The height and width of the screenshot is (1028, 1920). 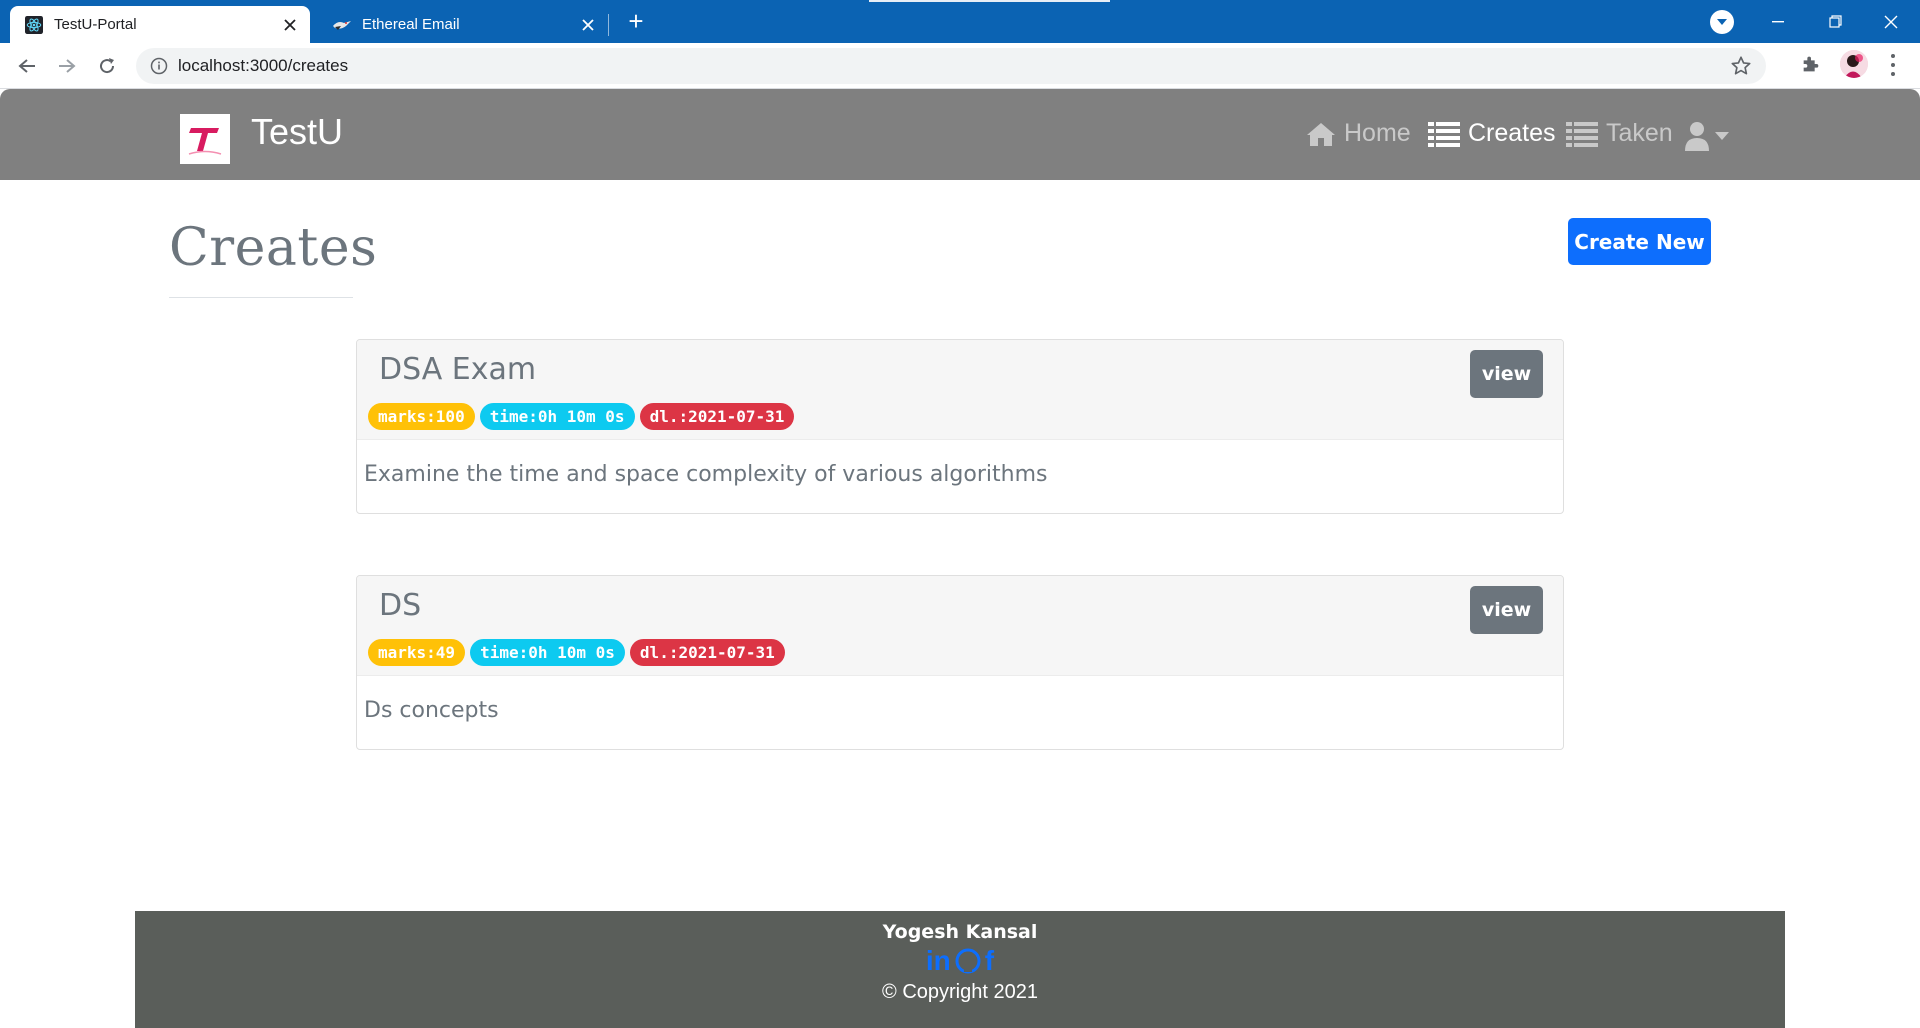 I want to click on tab-ethereal-email: Ethereal Email, so click(x=463, y=24).